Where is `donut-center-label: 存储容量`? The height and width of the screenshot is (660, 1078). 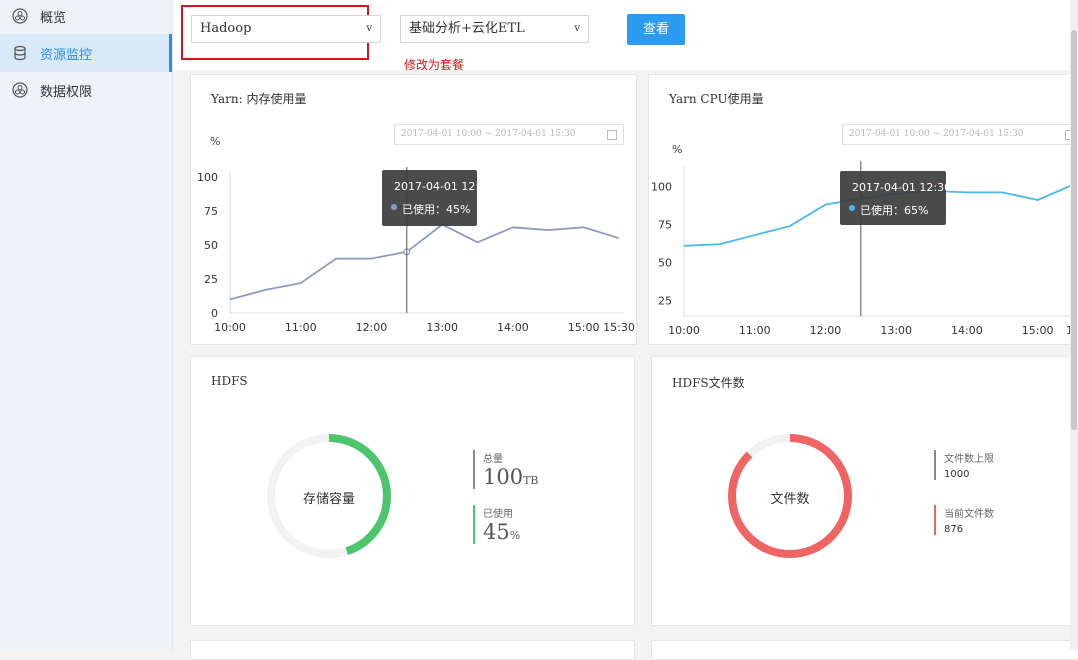 donut-center-label: 存储容量 is located at coordinates (329, 497).